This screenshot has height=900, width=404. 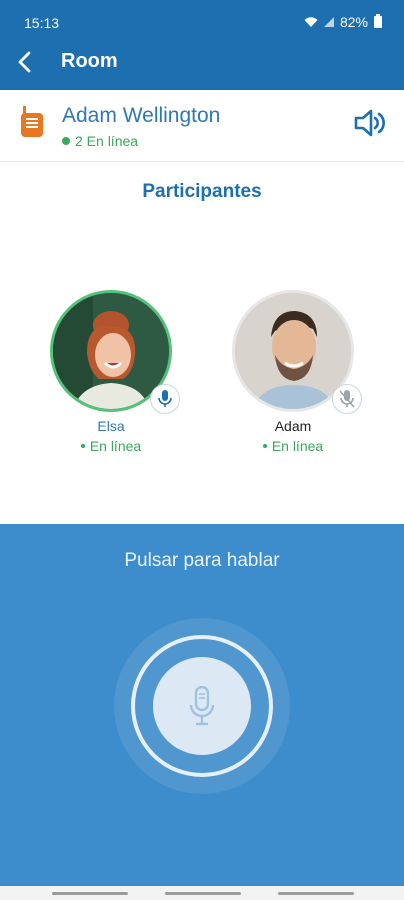 I want to click on contact-header: Adam Wellington 2 En línea, so click(x=202, y=126).